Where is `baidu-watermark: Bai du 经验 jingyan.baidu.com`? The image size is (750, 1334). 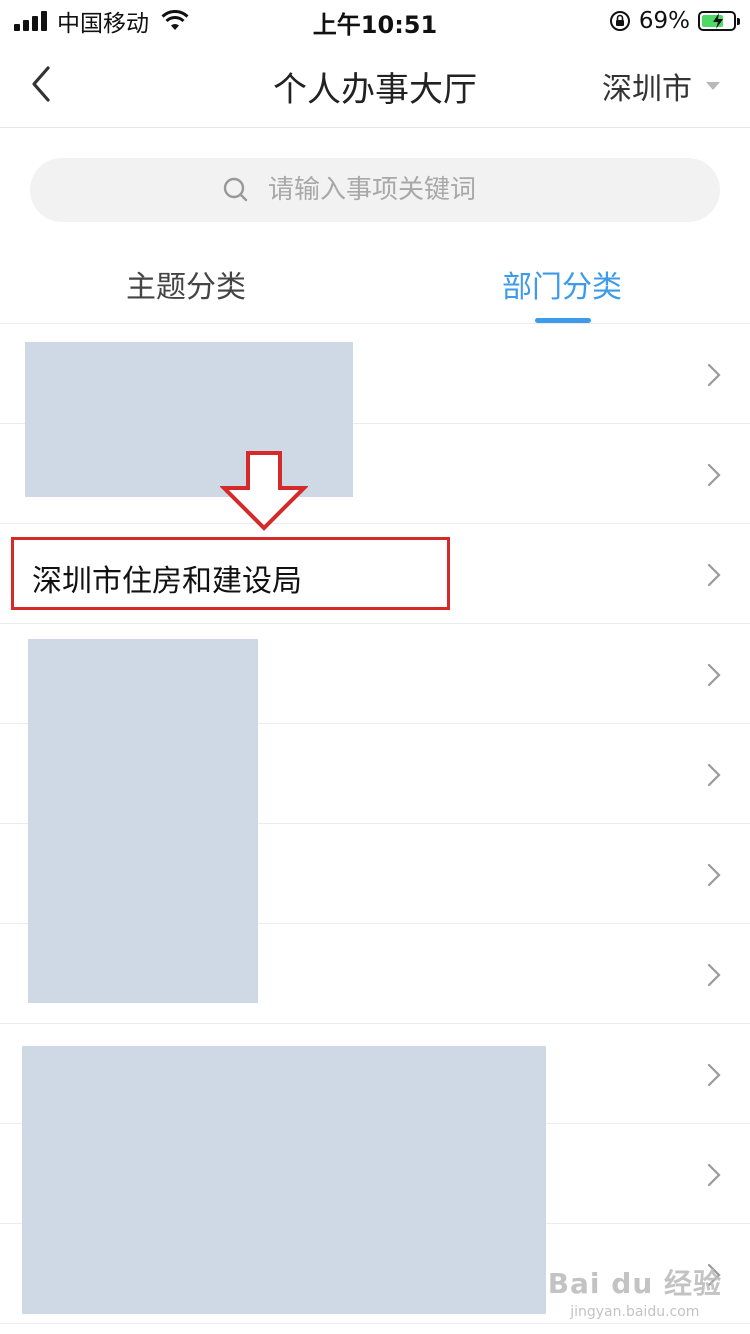
baidu-watermark: Bai du 经验 jingyan.baidu.com is located at coordinates (635, 1291).